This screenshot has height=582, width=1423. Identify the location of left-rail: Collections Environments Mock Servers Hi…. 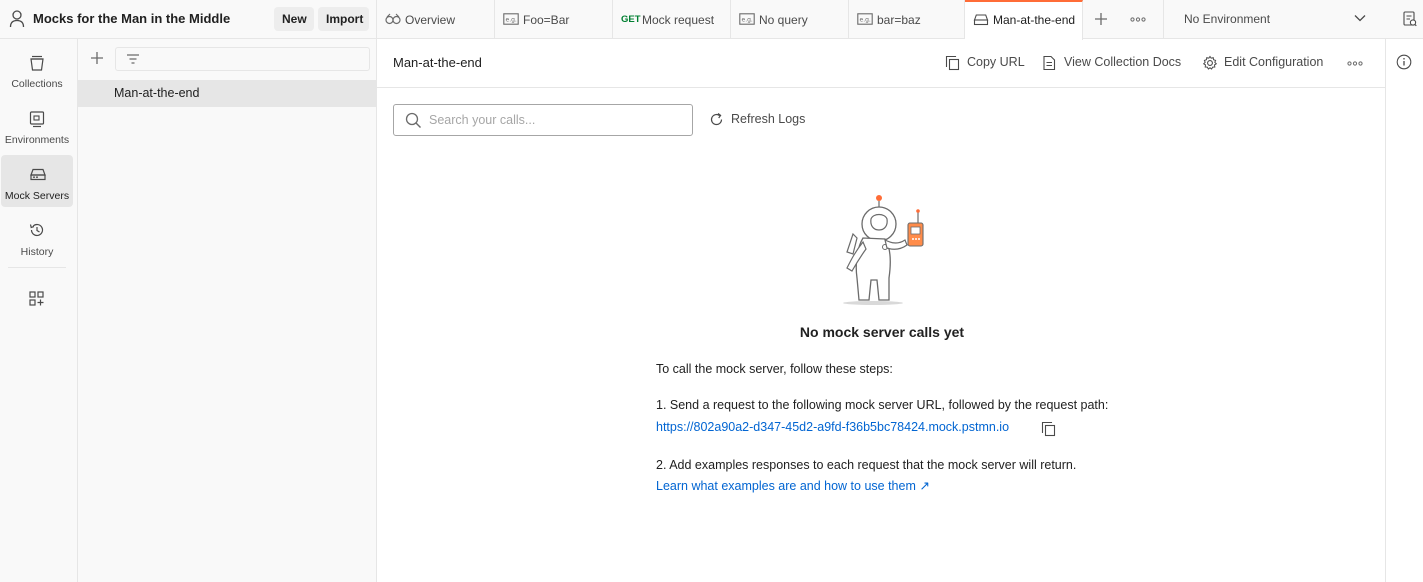
(39, 310).